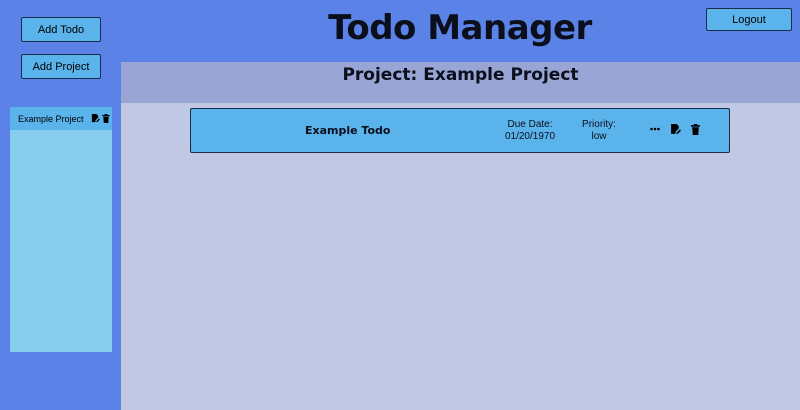 The width and height of the screenshot is (800, 410). Describe the element at coordinates (348, 130) in the screenshot. I see `todo-title: Example Todo` at that location.